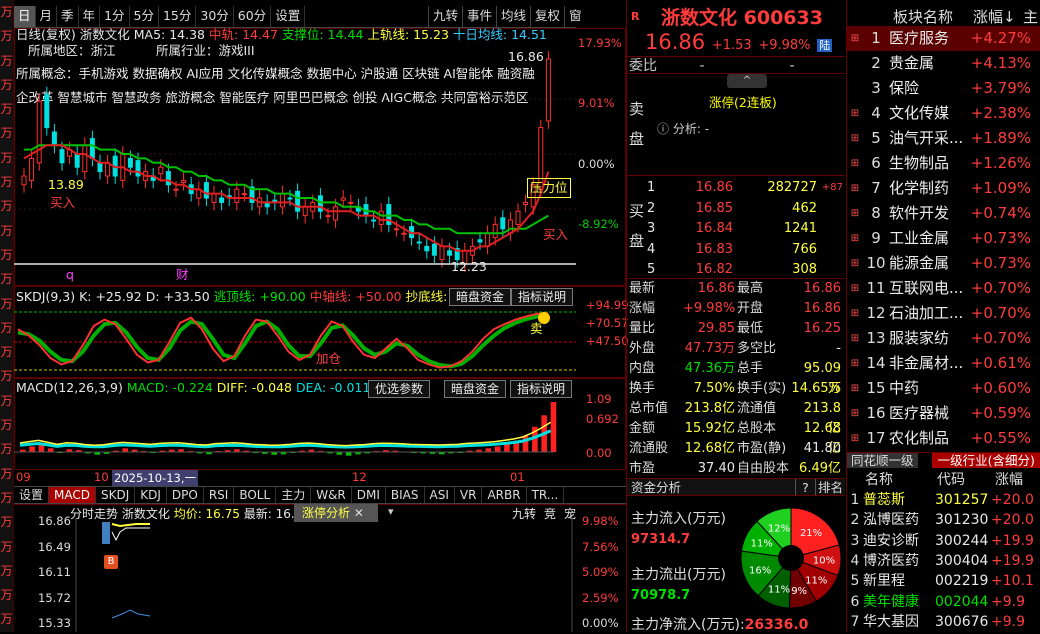 Image resolution: width=1040 pixels, height=634 pixels. What do you see at coordinates (943, 38) in the screenshot?
I see `sector-row: ⊞ 1 医疗服务 +4.27%` at bounding box center [943, 38].